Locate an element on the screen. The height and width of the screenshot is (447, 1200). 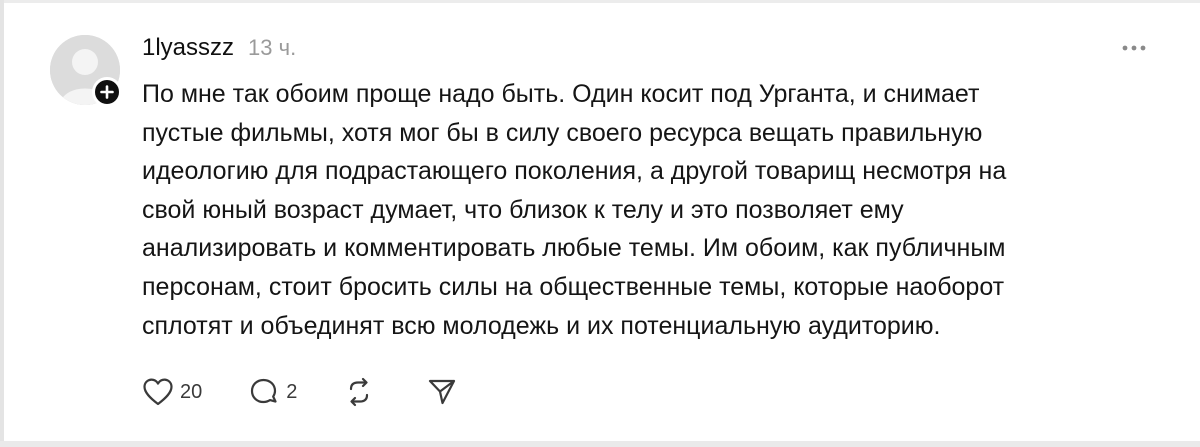
comment-icon is located at coordinates (264, 391).